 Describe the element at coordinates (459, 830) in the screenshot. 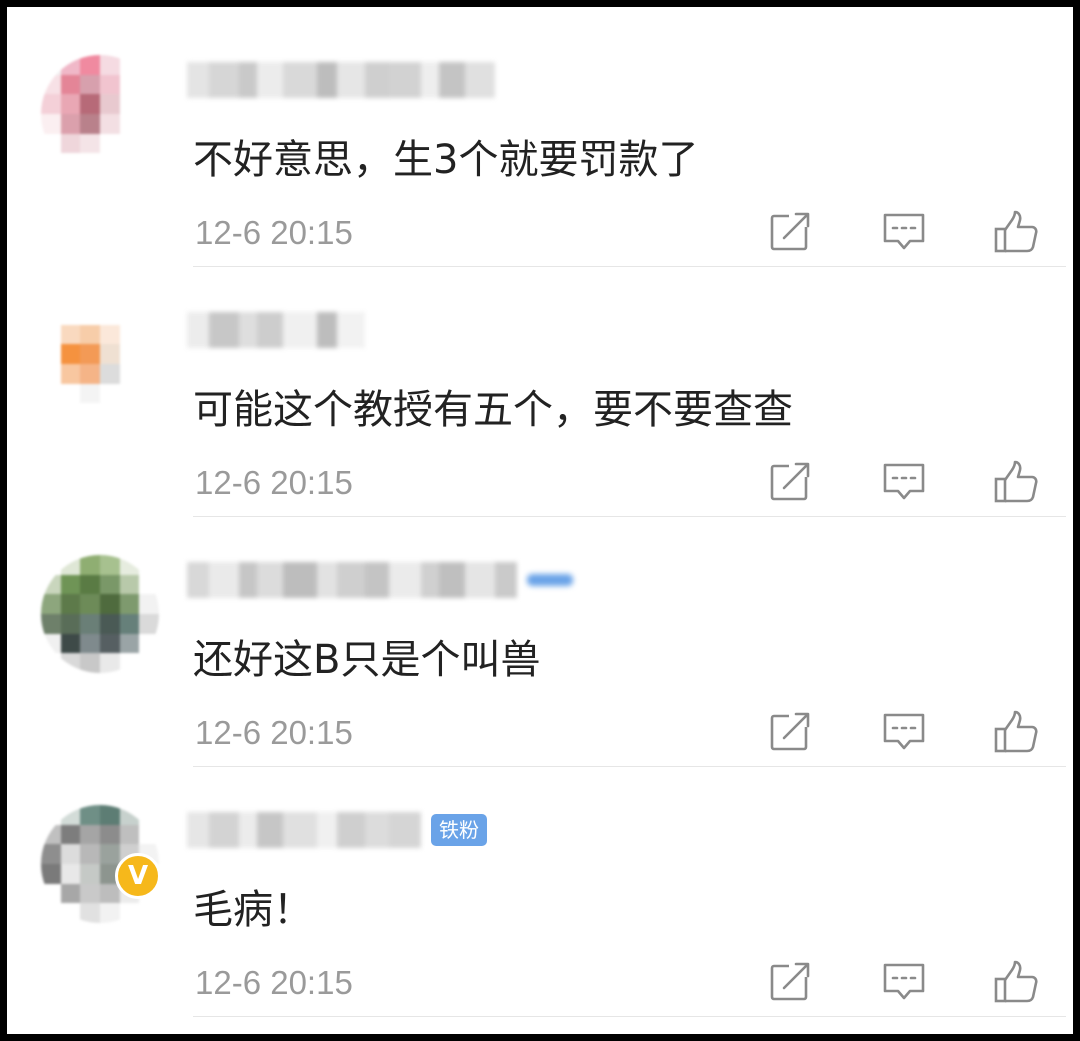

I see `fan-badge: 铁粉` at that location.